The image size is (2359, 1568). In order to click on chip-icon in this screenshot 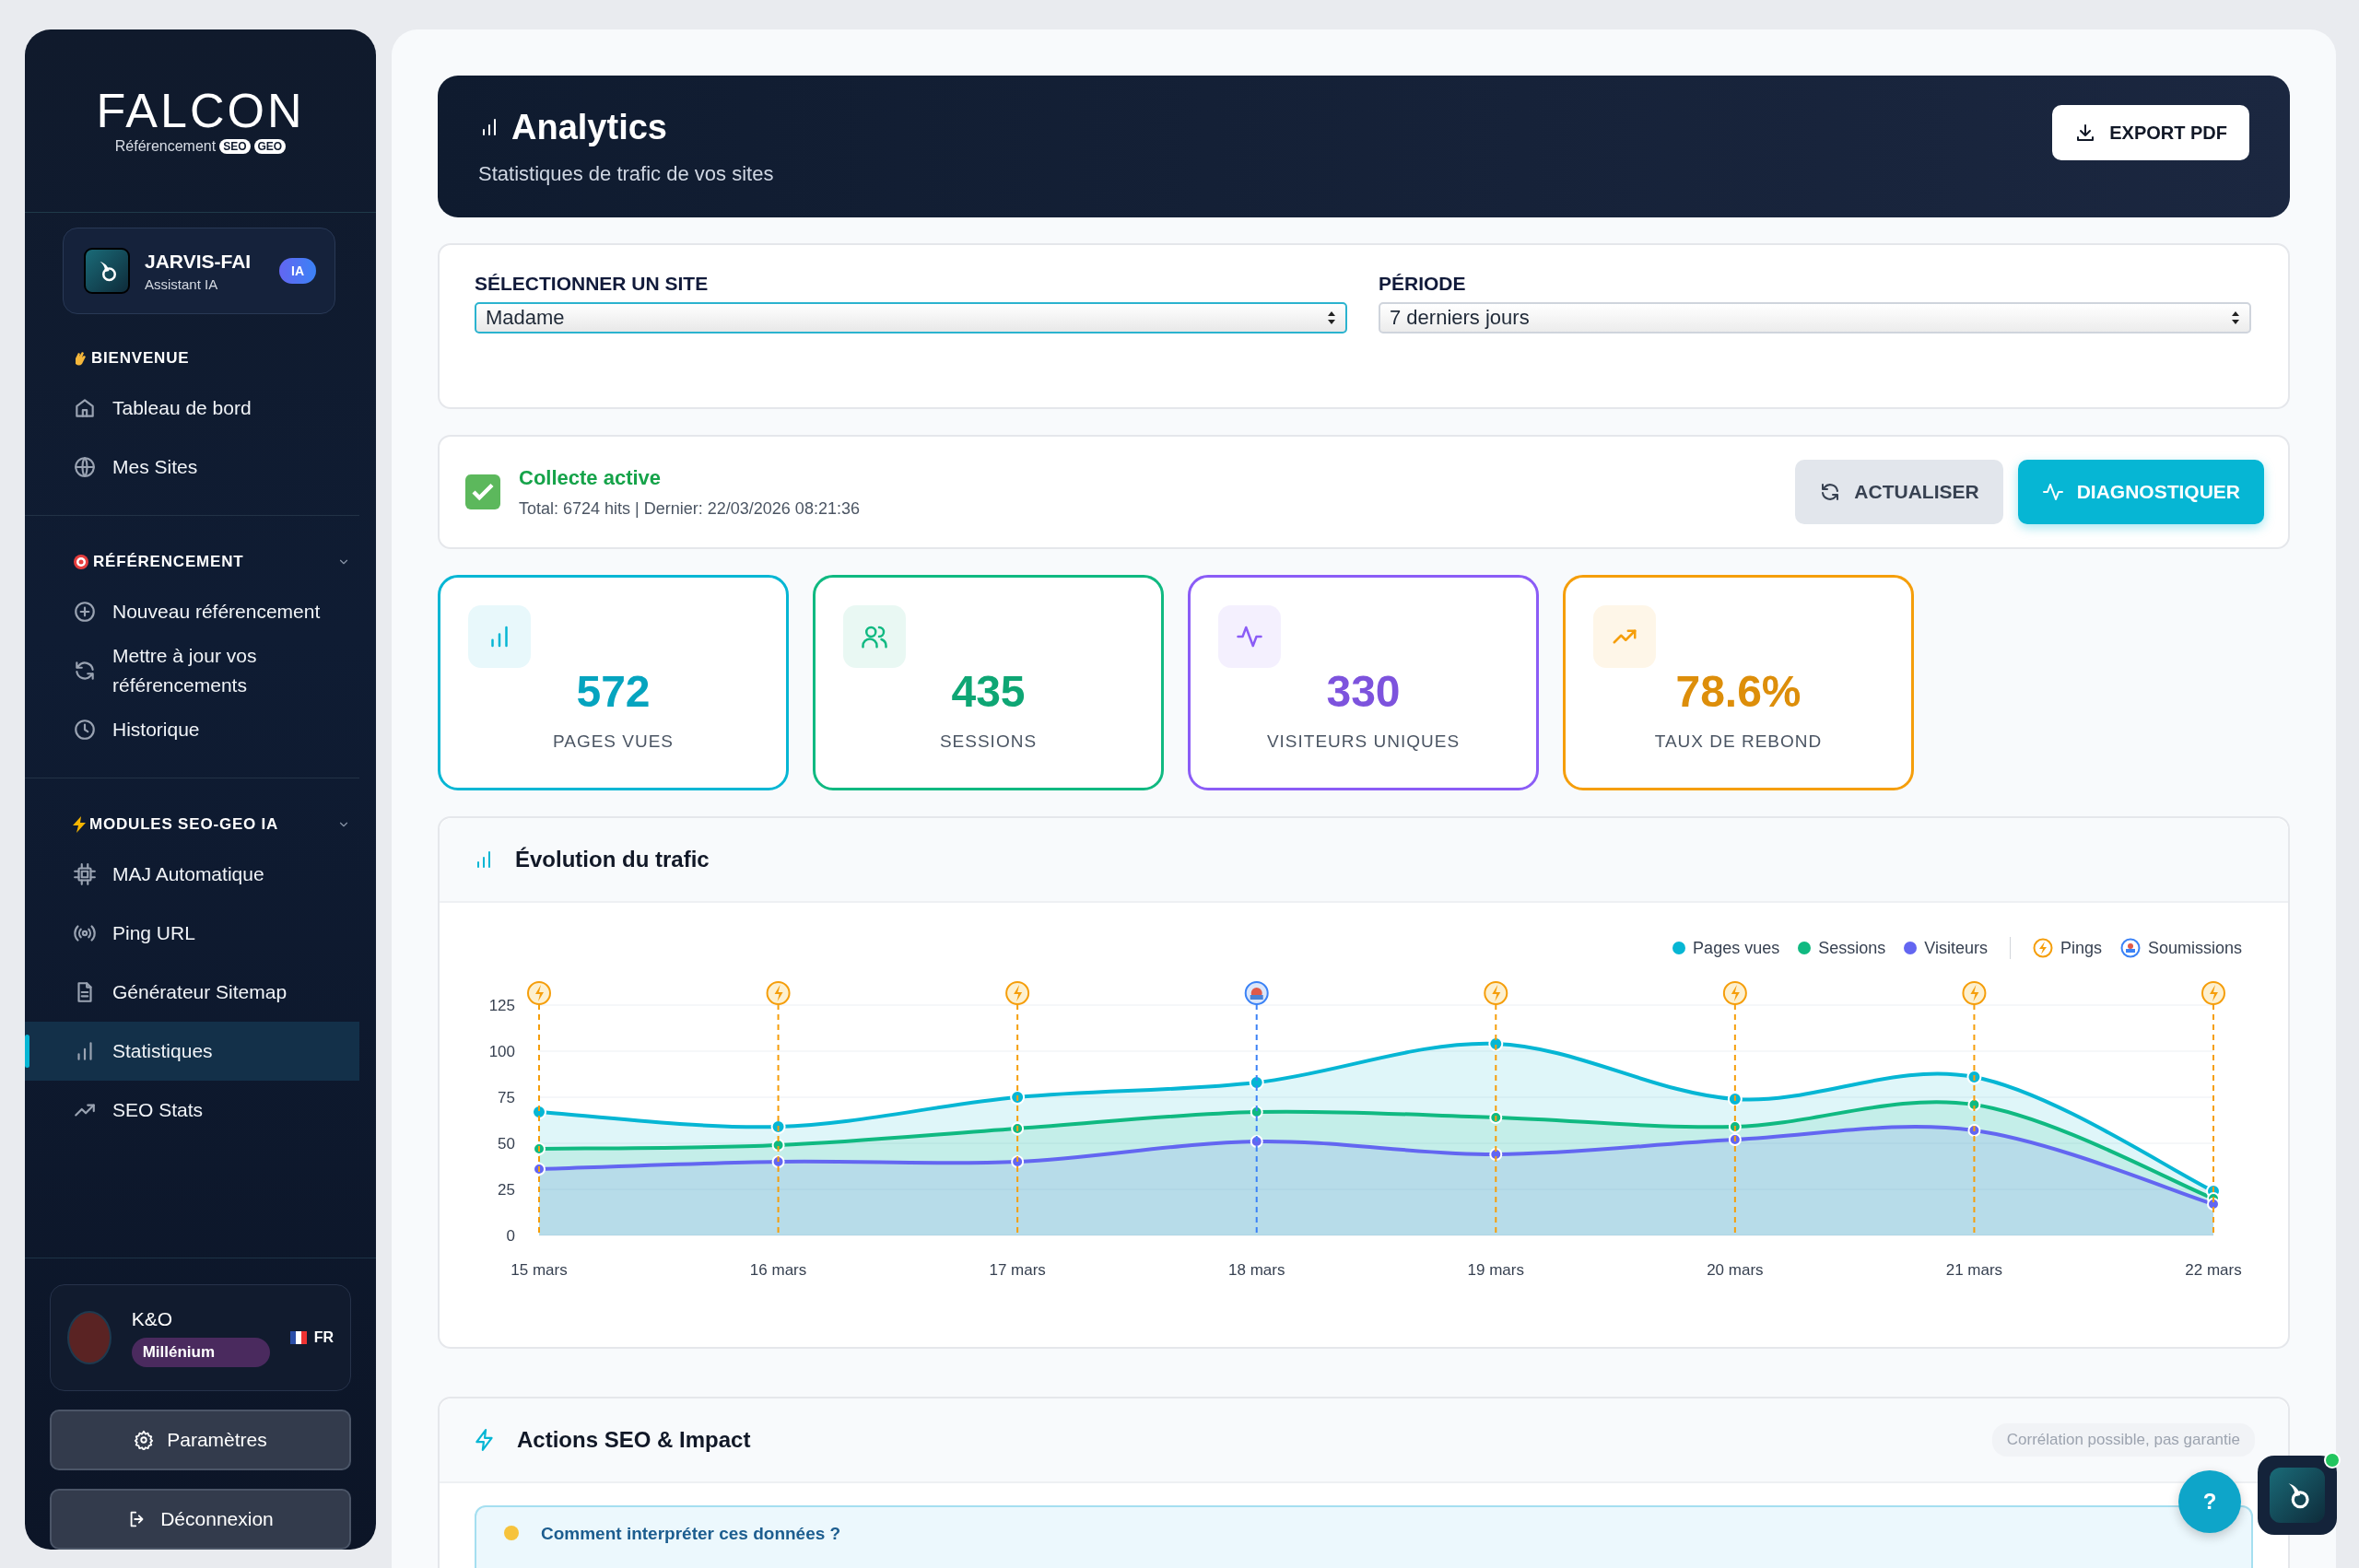, I will do `click(85, 874)`.